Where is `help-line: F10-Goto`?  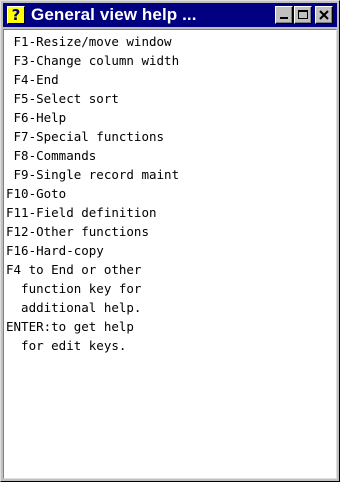 help-line: F10-Goto is located at coordinates (36, 193).